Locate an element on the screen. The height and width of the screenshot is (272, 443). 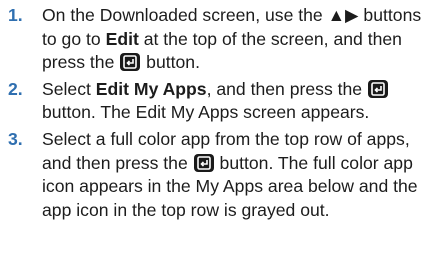
step-text: button. is located at coordinates (170, 62).